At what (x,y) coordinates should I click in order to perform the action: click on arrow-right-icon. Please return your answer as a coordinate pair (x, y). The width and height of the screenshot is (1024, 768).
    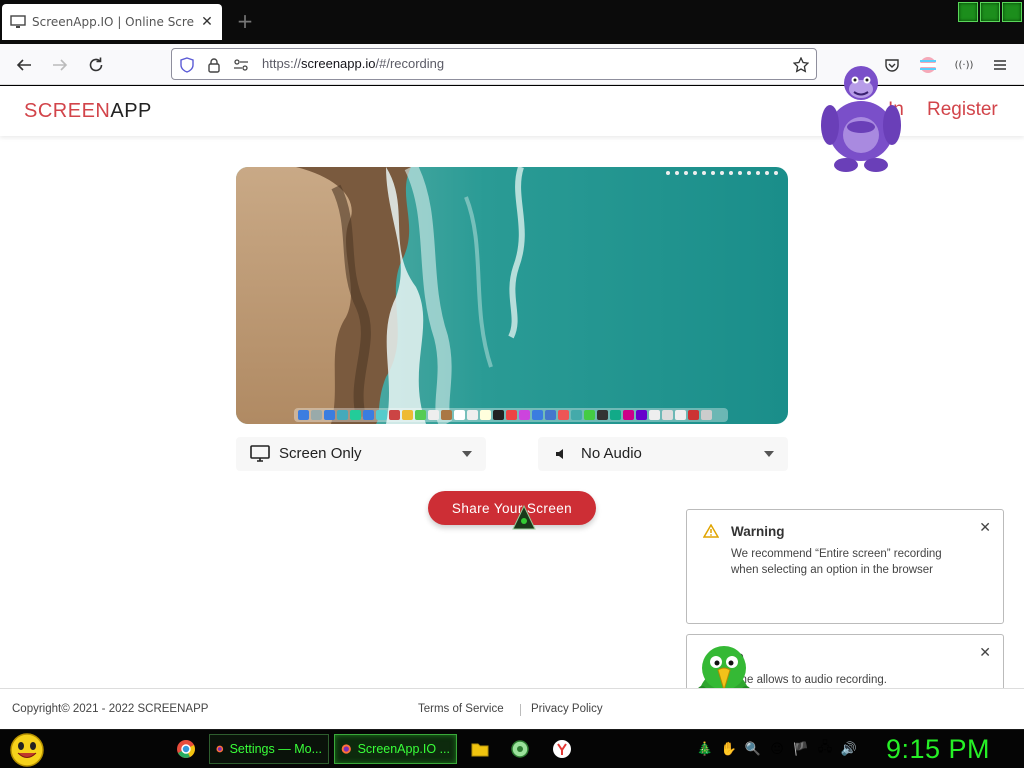
    Looking at the image, I should click on (60, 65).